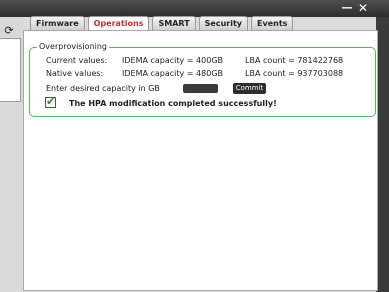 This screenshot has height=292, width=389. What do you see at coordinates (194, 8) in the screenshot?
I see `title-bar: — ✕` at bounding box center [194, 8].